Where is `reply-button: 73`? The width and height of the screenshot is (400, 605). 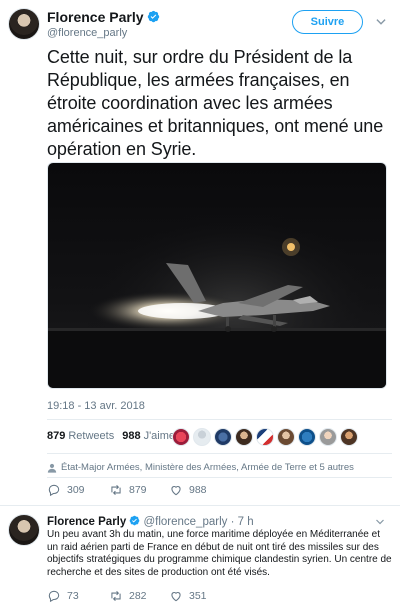 reply-button: 73 is located at coordinates (71, 596).